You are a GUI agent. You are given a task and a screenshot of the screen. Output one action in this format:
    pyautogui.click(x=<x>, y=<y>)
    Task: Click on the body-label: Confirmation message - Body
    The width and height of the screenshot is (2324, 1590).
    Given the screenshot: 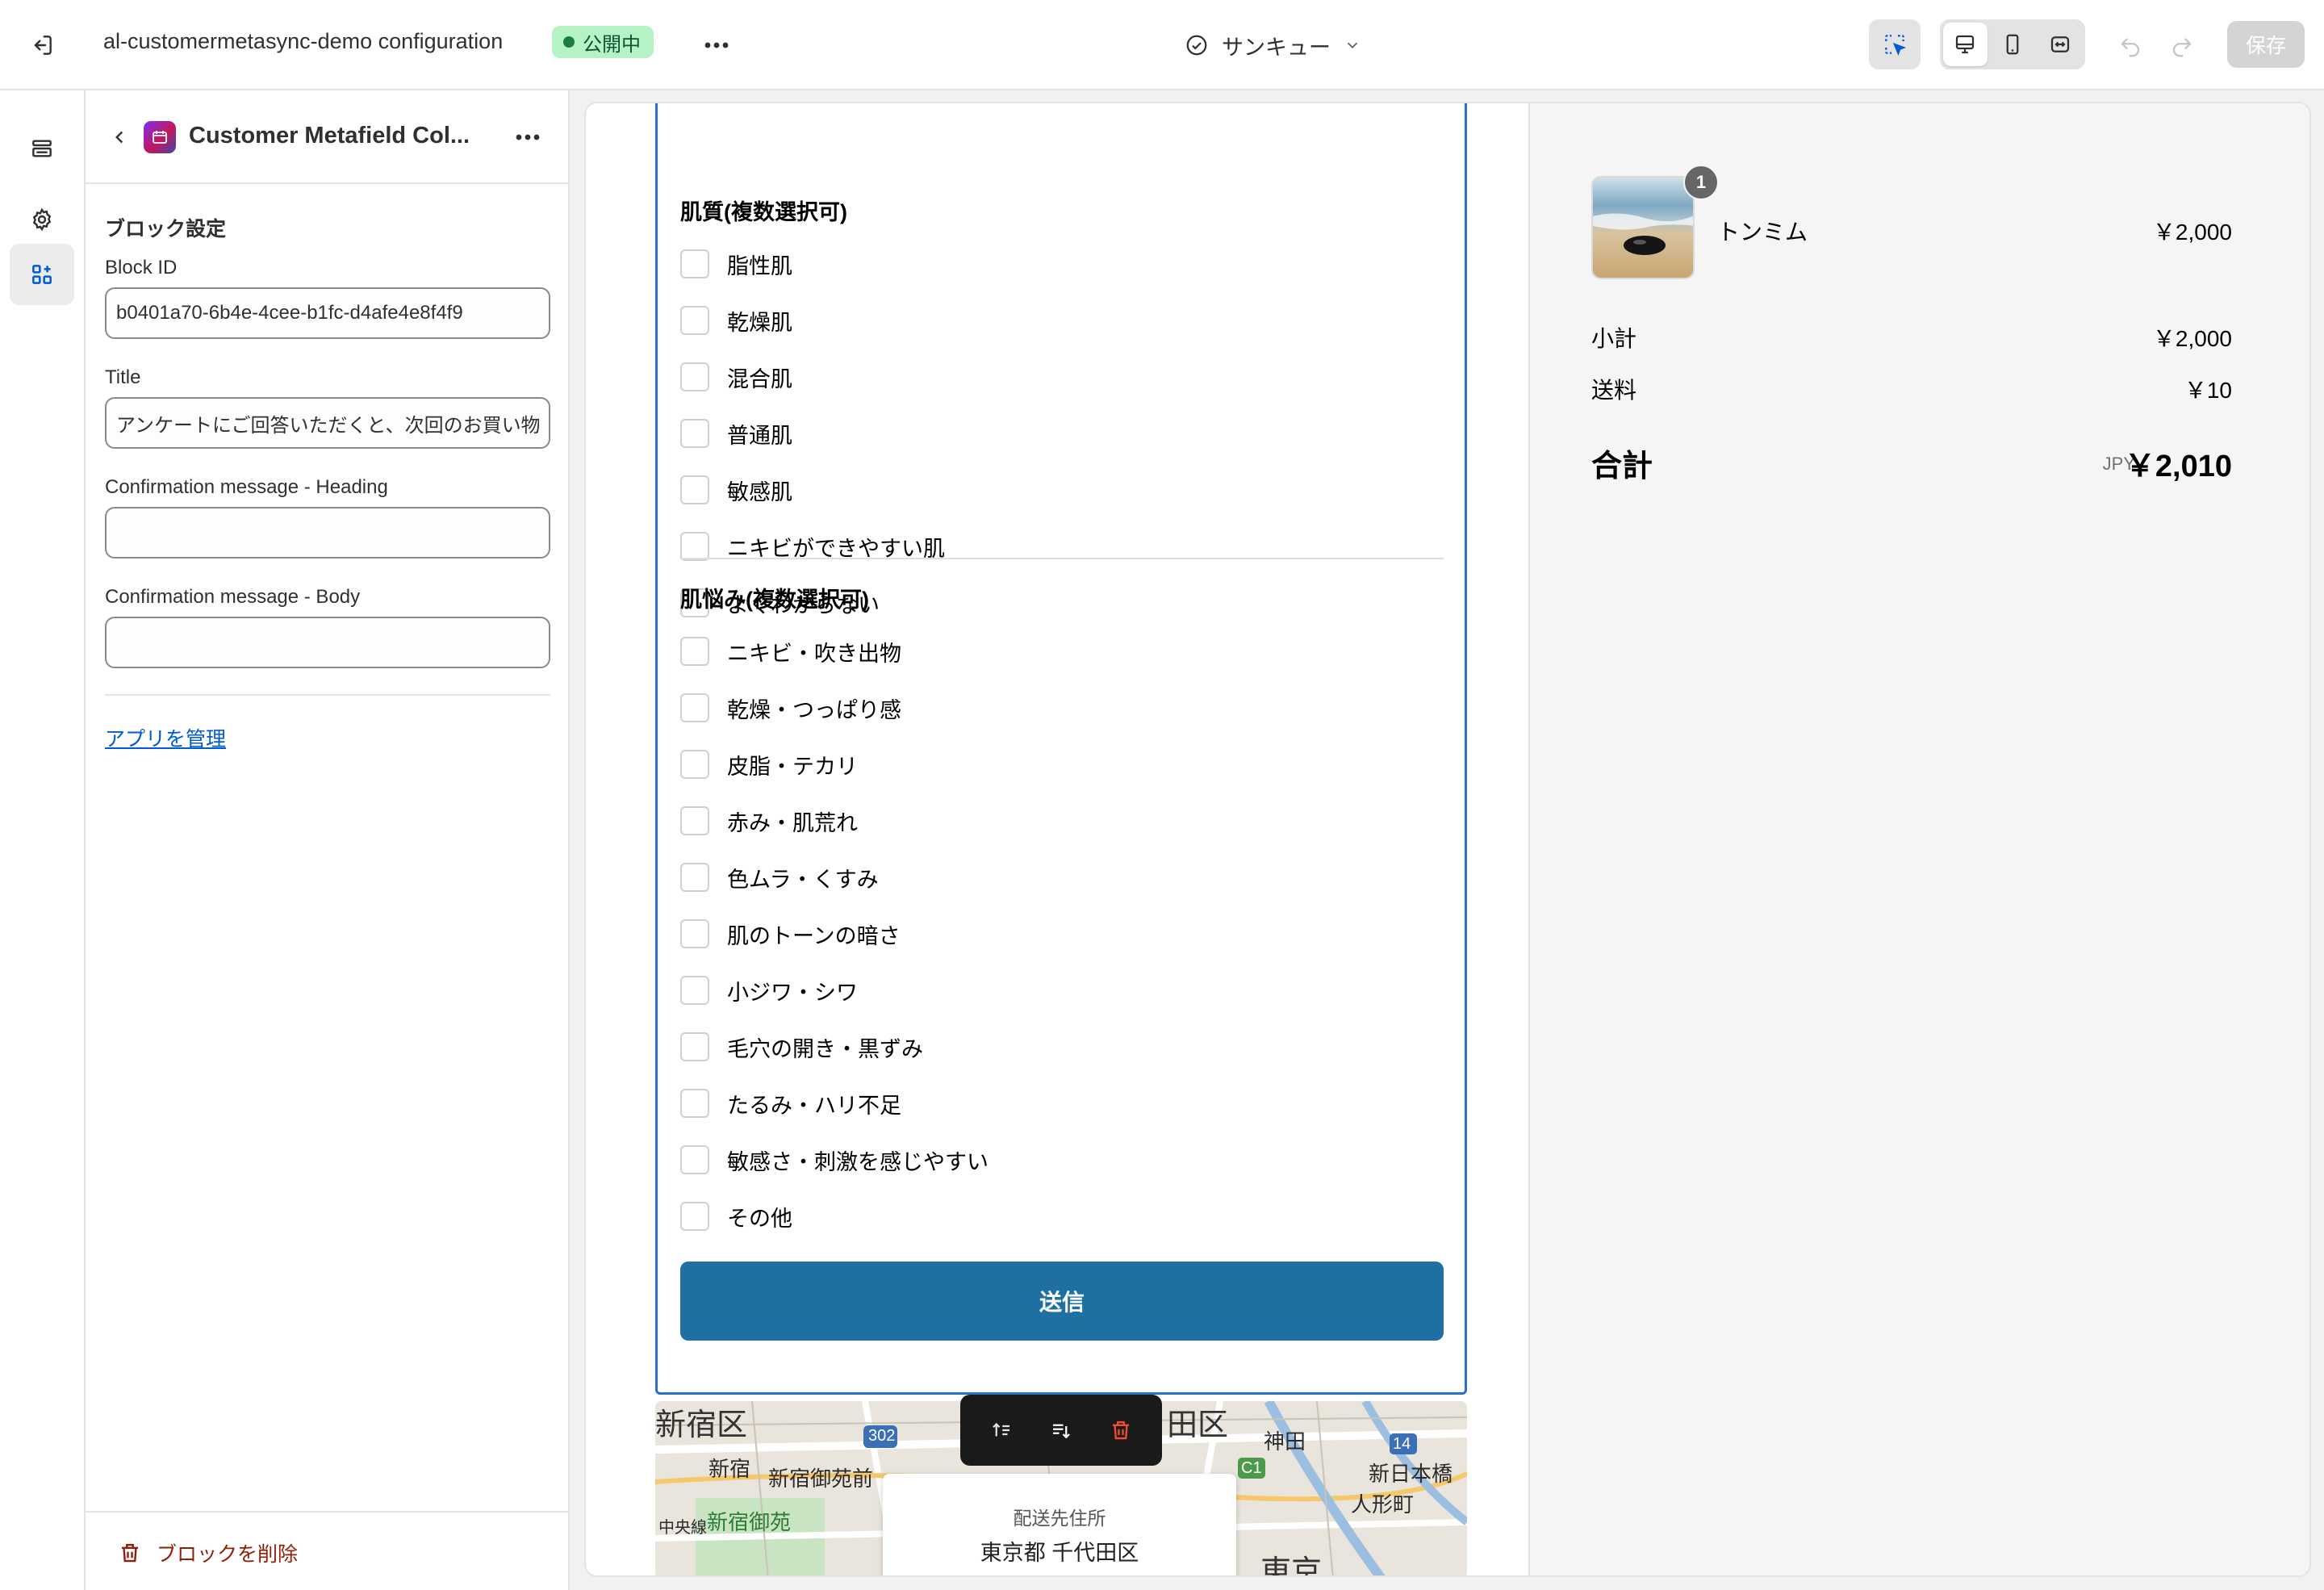 What is the action you would take?
    pyautogui.click(x=233, y=597)
    